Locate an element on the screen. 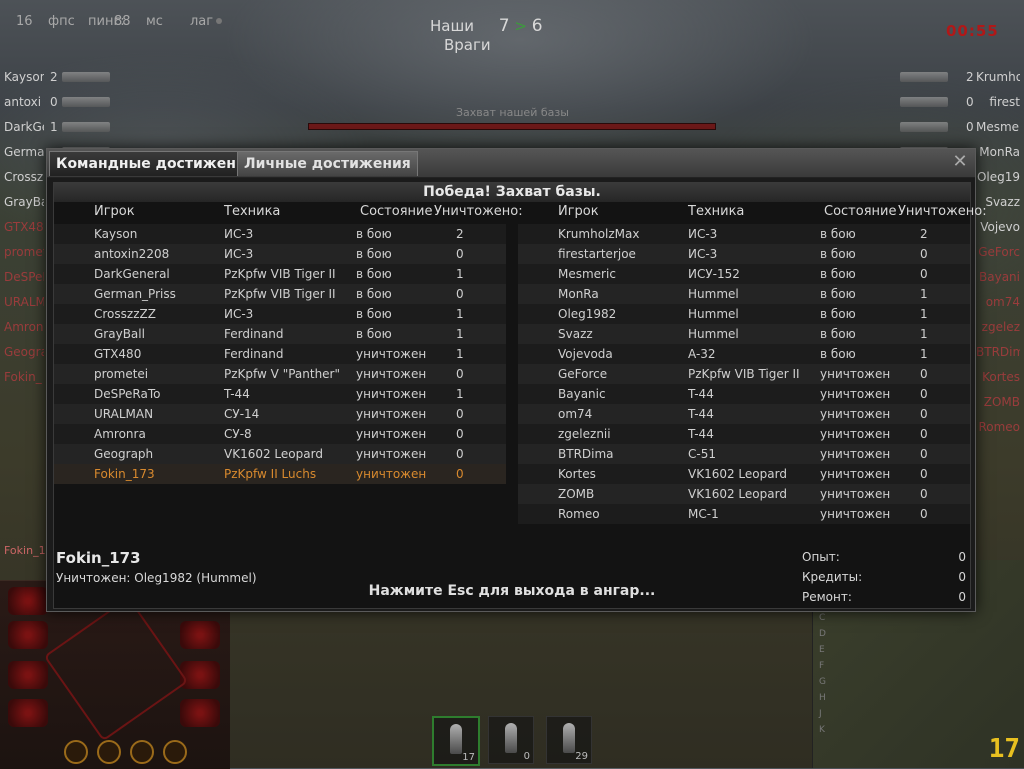 Image resolution: width=1024 pixels, height=769 pixels. player-name-cell: antoxin2208 is located at coordinates (132, 254).